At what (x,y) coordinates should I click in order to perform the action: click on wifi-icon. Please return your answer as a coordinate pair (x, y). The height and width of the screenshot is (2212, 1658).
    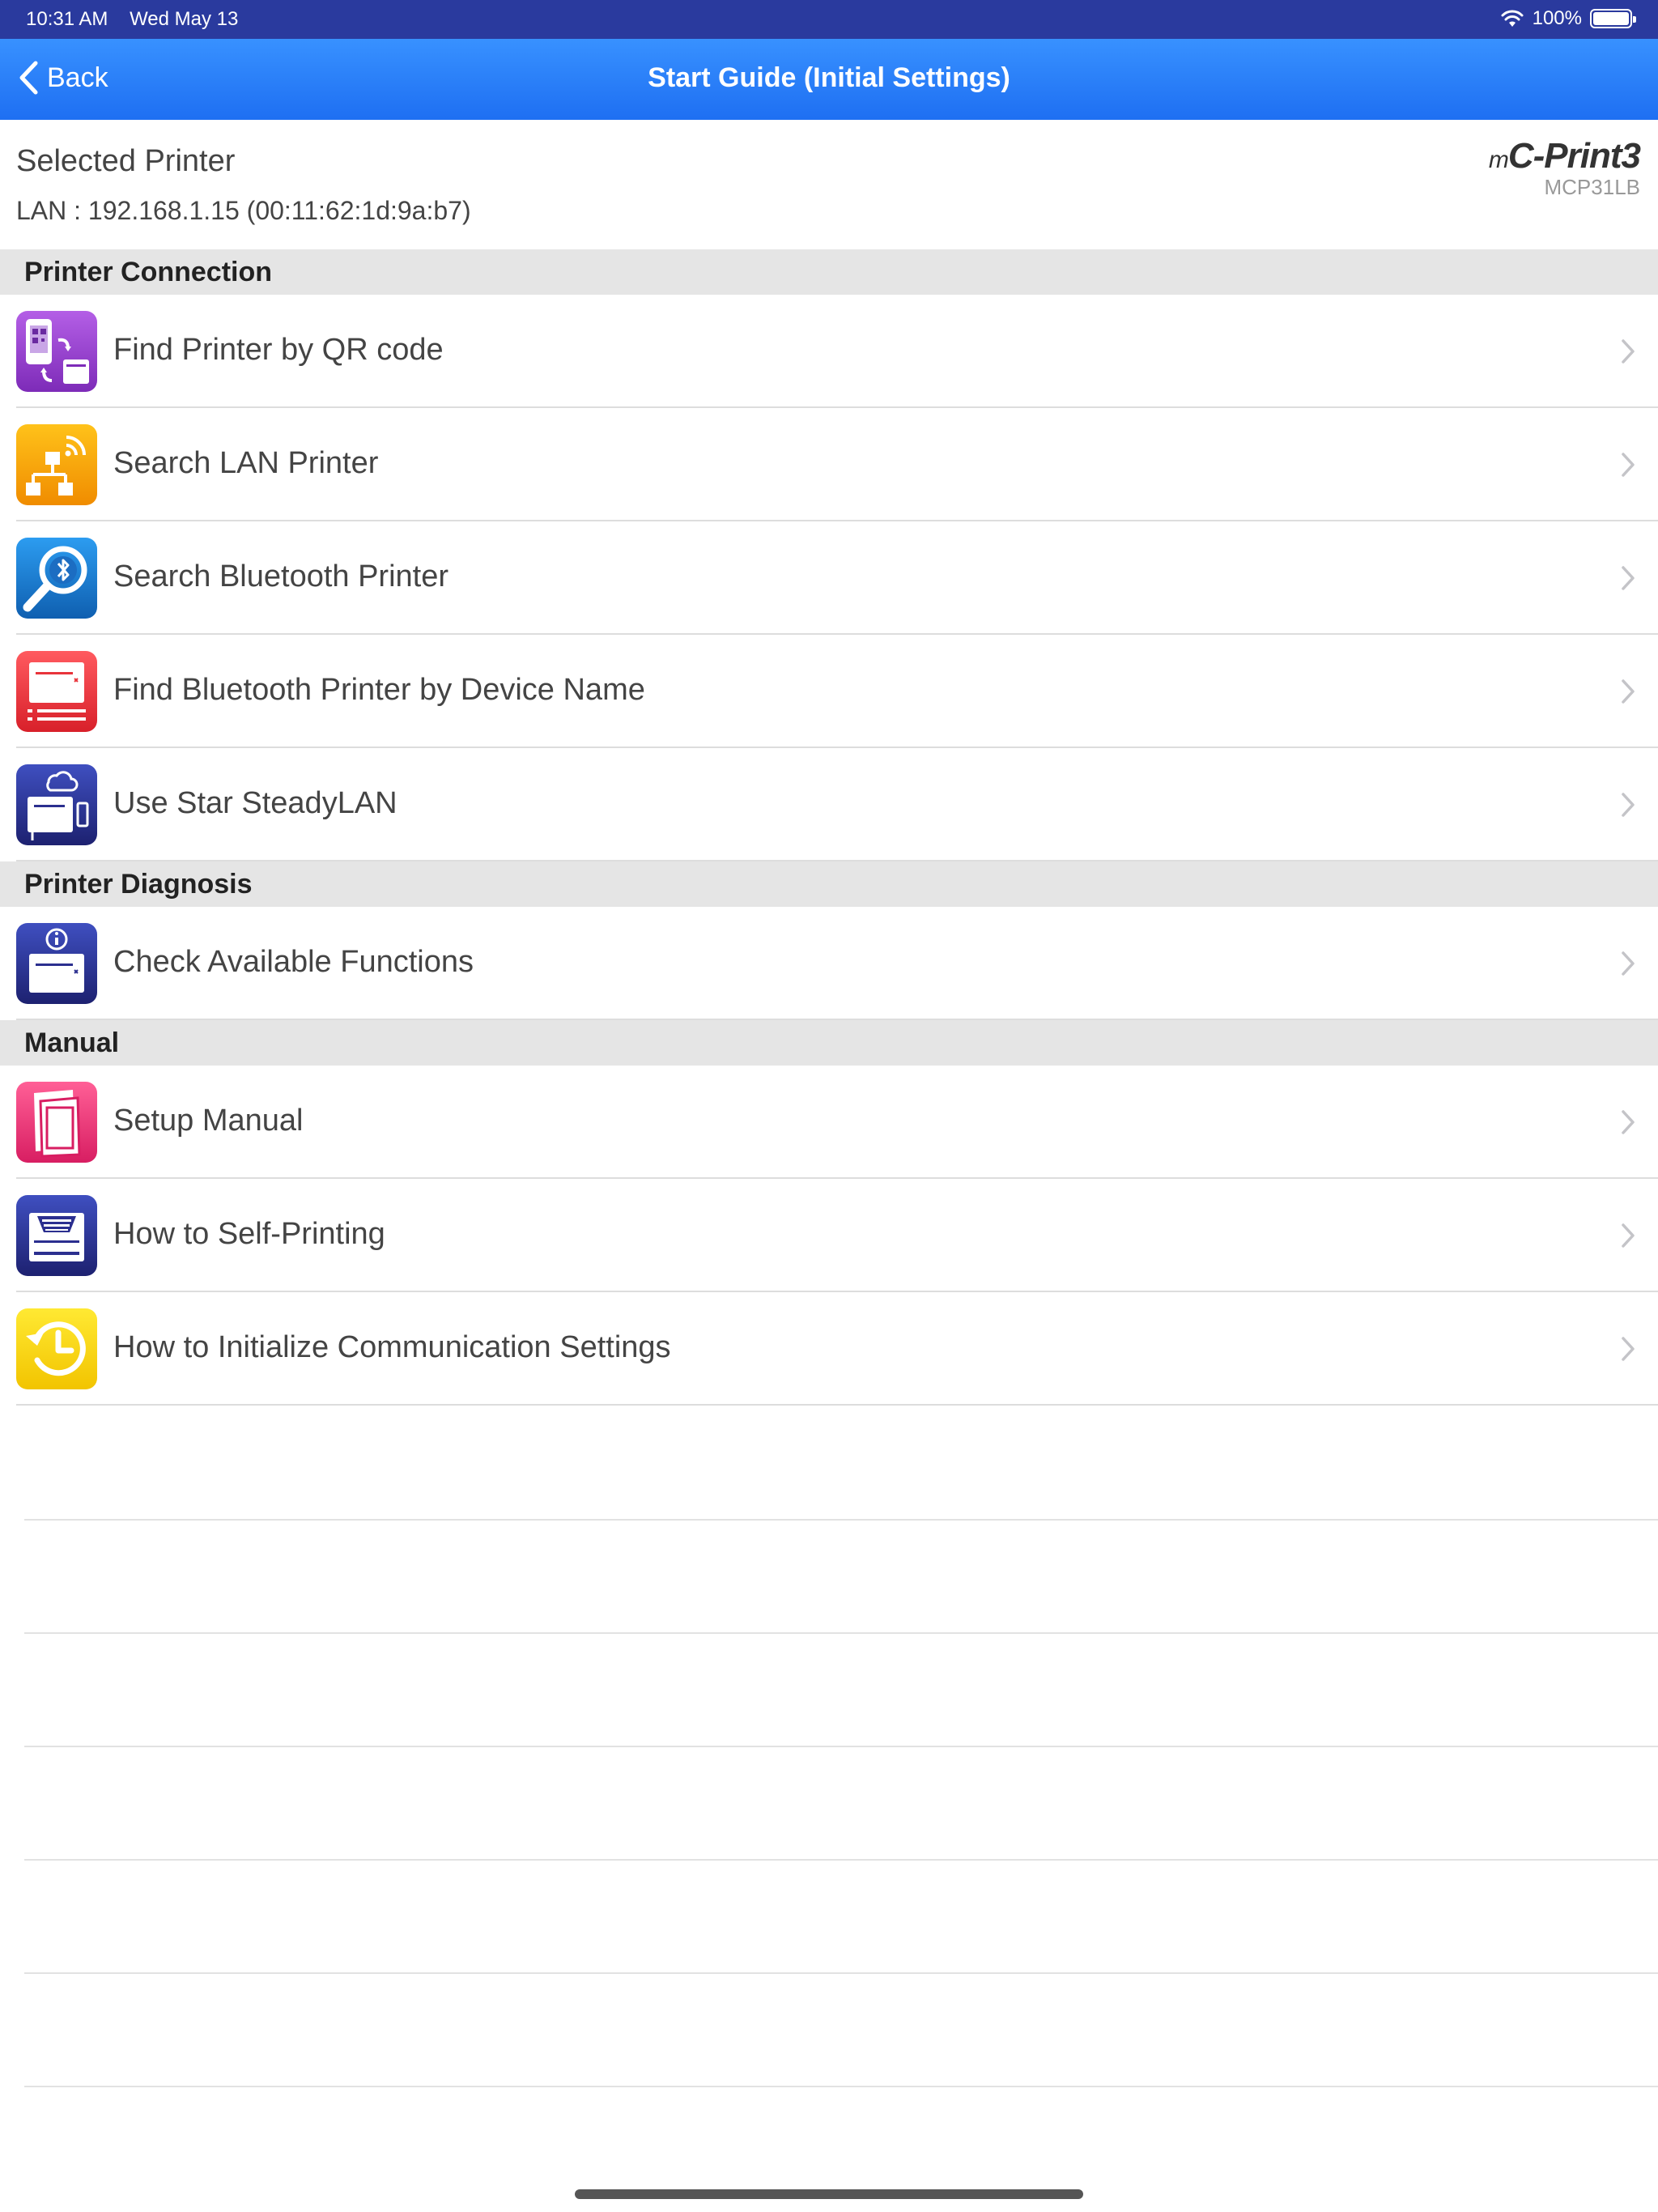
    Looking at the image, I should click on (1512, 19).